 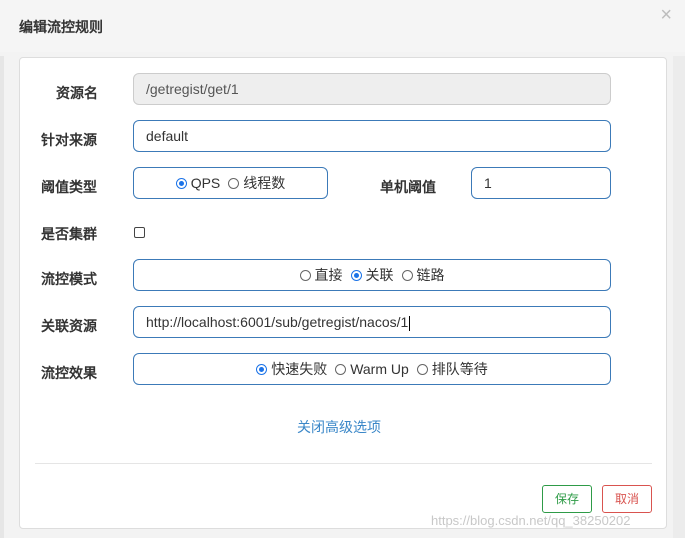 What do you see at coordinates (343, 463) in the screenshot?
I see `footer-divider` at bounding box center [343, 463].